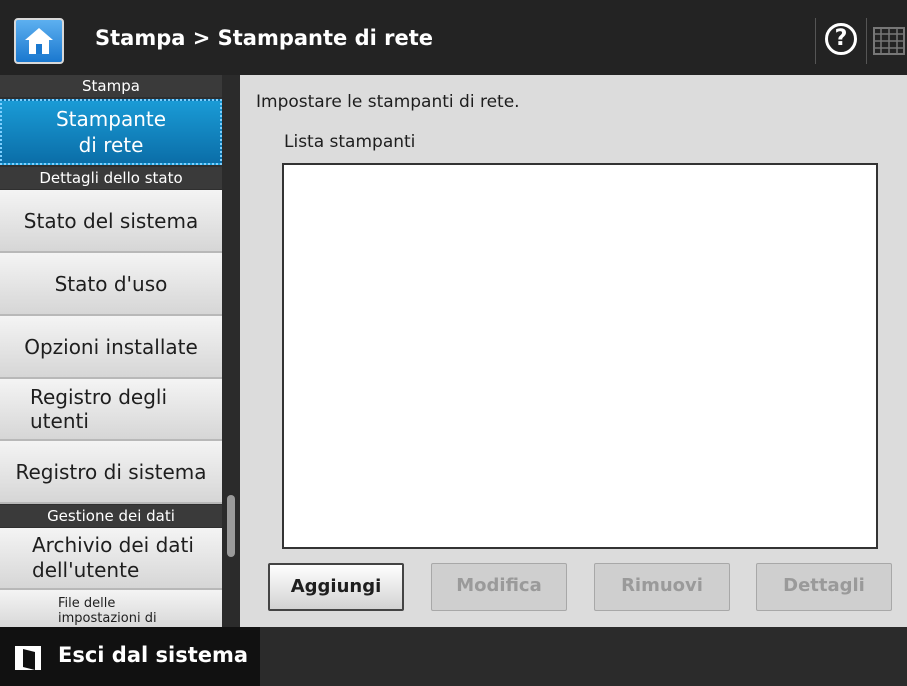  I want to click on sidebar-section-dettagli: Dettagli dello stato, so click(111, 178).